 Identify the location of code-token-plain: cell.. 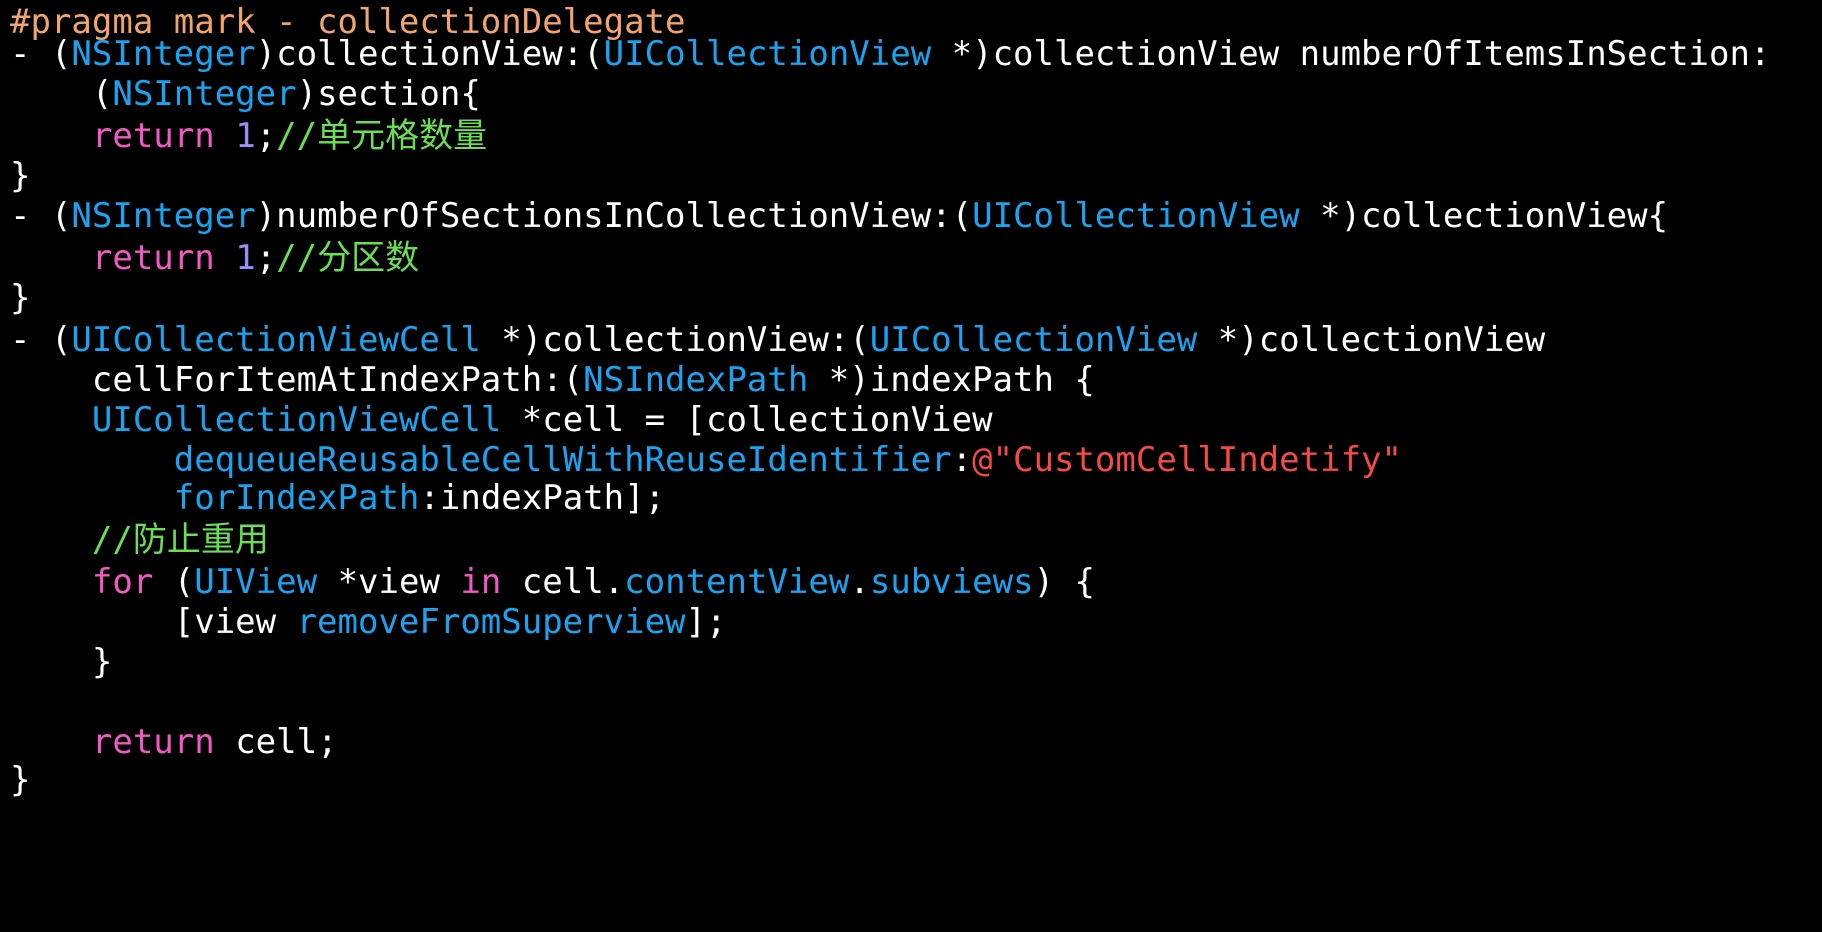
(563, 582).